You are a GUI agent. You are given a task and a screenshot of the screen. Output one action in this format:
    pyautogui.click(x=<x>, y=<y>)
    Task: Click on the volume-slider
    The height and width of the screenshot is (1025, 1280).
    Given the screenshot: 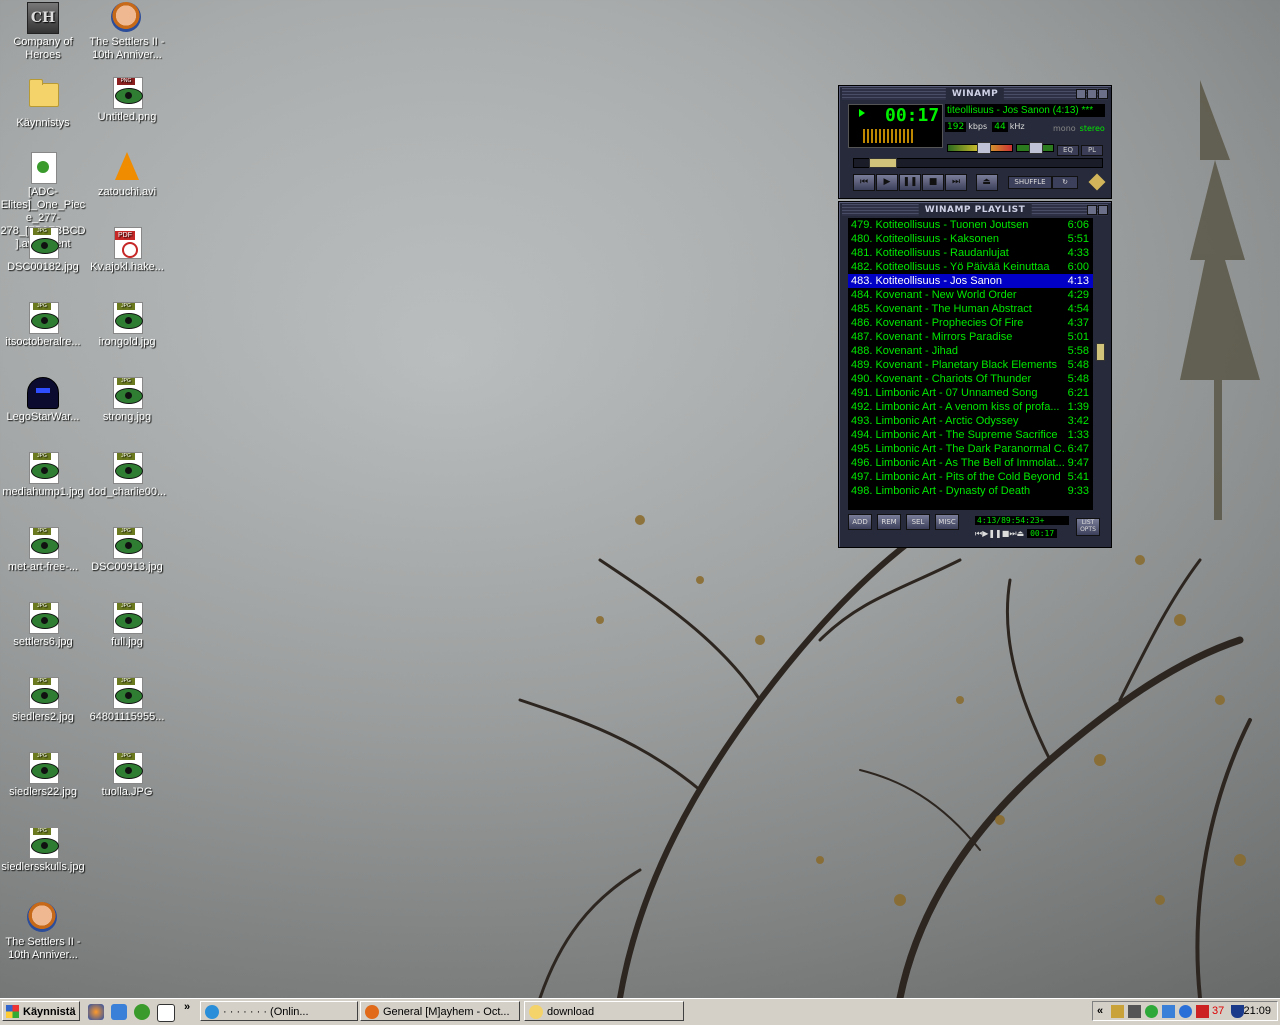 What is the action you would take?
    pyautogui.click(x=980, y=148)
    